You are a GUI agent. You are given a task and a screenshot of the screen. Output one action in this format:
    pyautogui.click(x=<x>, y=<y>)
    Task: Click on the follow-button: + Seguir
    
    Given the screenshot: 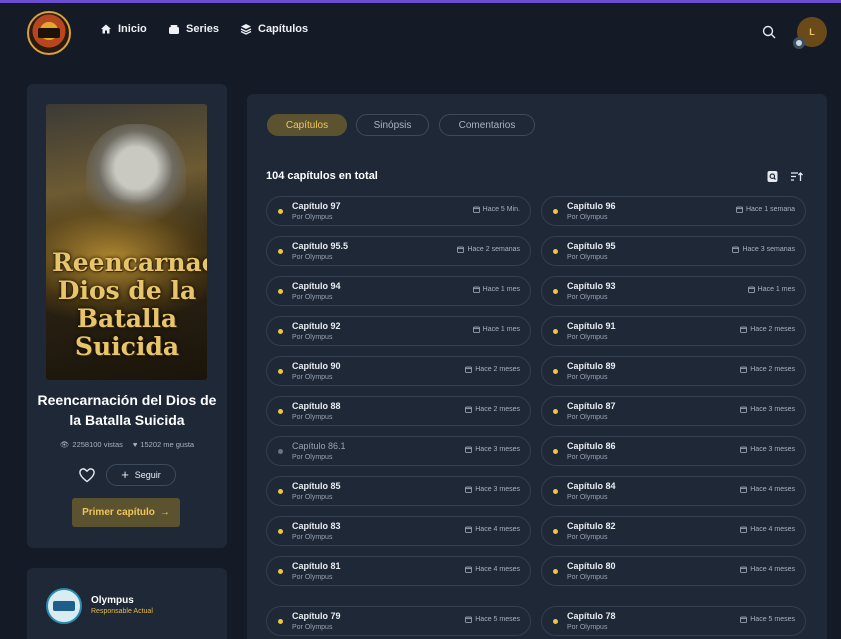 What is the action you would take?
    pyautogui.click(x=141, y=475)
    